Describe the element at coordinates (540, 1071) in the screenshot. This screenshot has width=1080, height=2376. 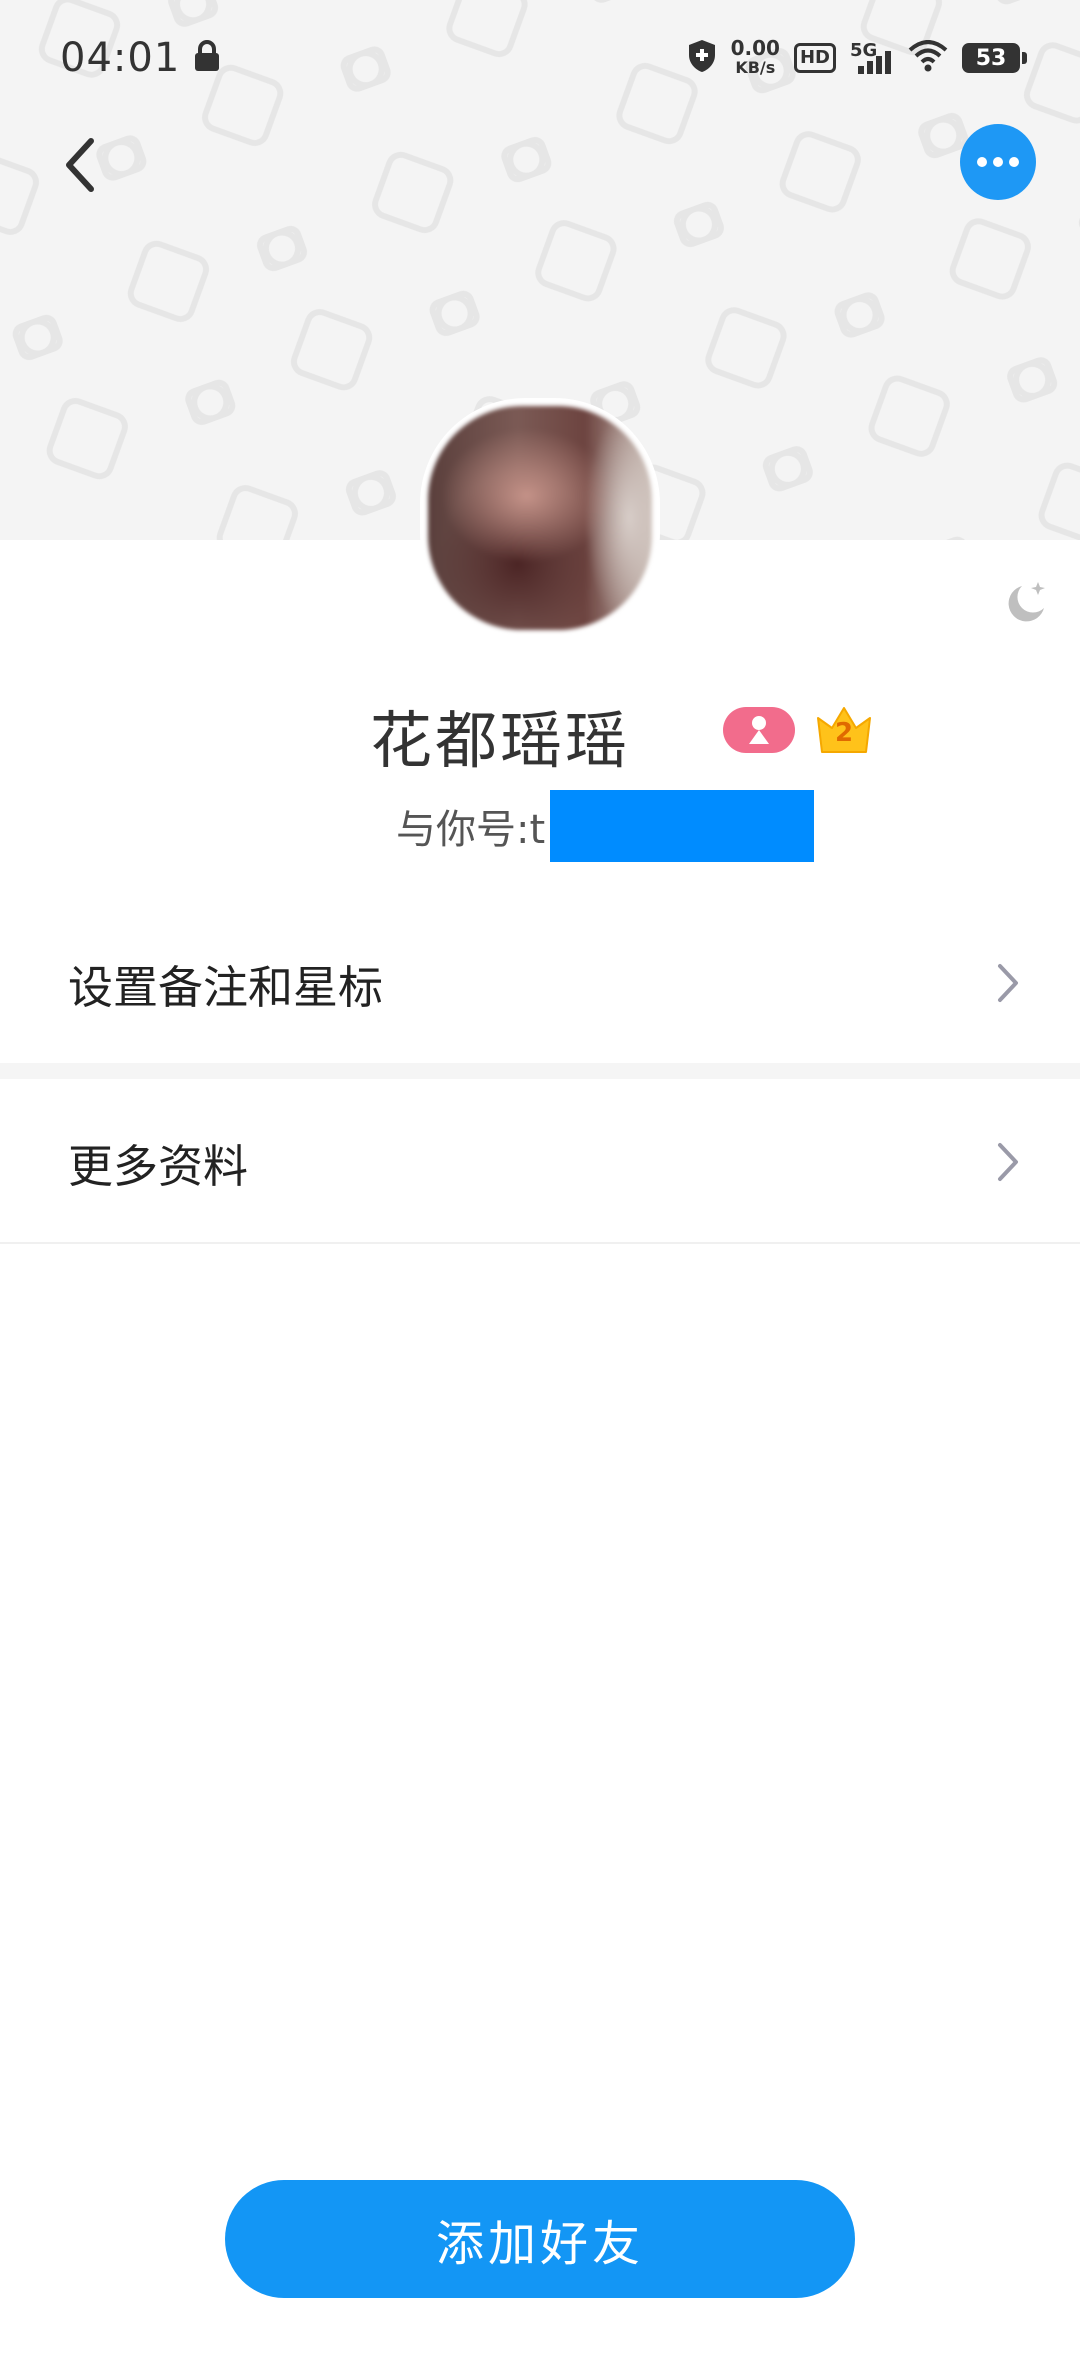
I see `section-divider` at that location.